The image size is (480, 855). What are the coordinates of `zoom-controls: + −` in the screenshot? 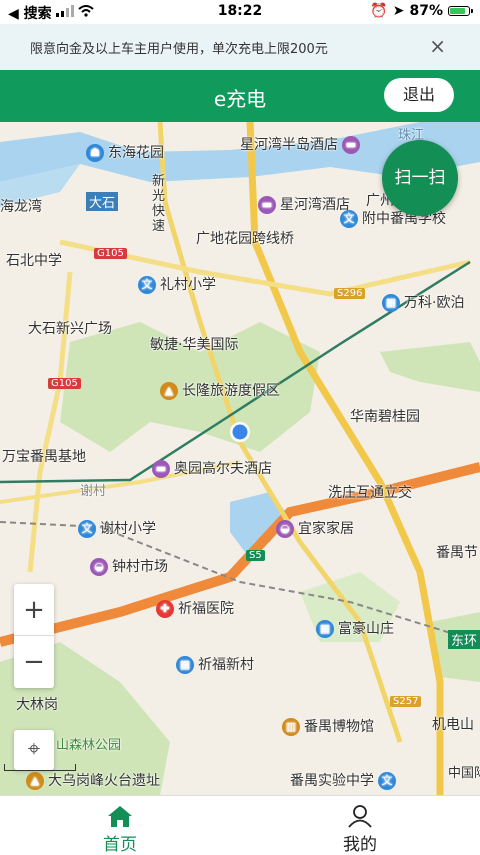 It's located at (34, 636).